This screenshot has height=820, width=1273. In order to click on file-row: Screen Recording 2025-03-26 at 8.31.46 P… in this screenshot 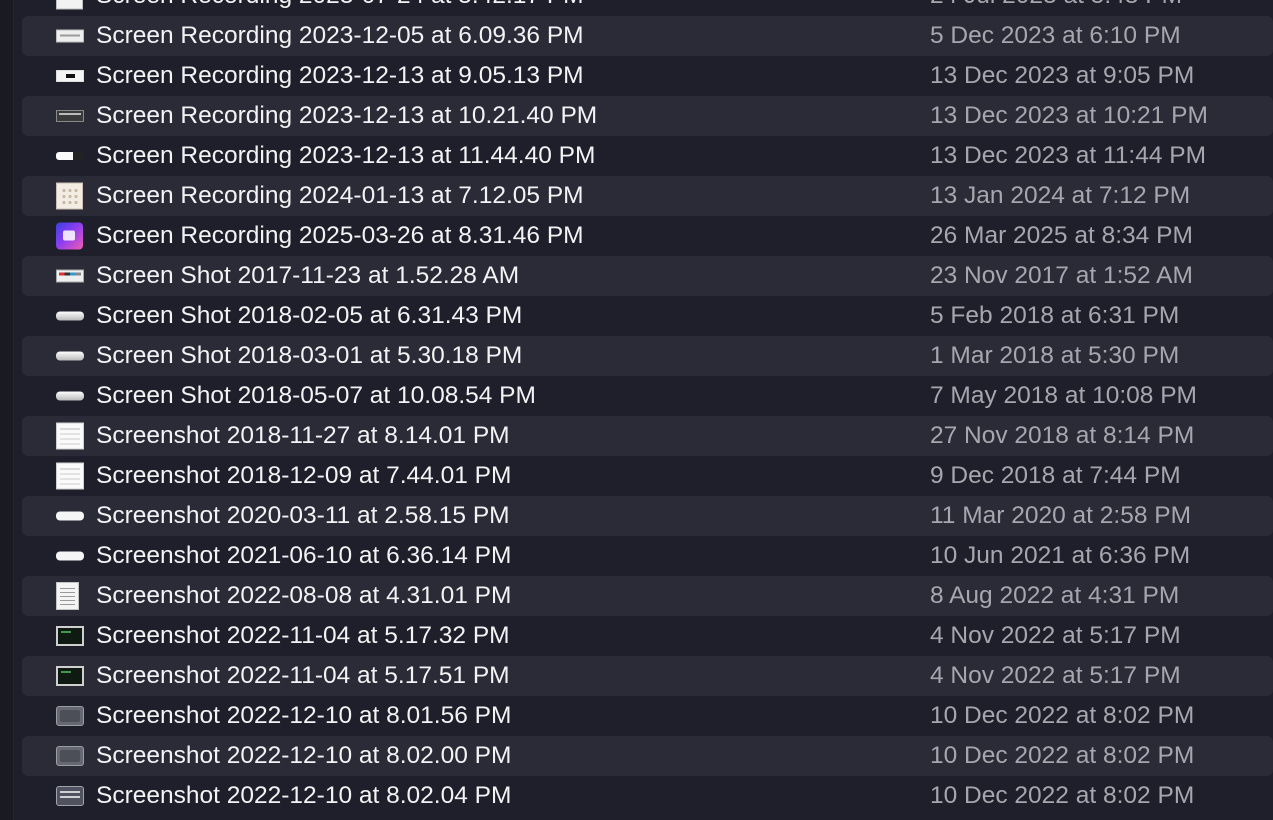, I will do `click(647, 236)`.